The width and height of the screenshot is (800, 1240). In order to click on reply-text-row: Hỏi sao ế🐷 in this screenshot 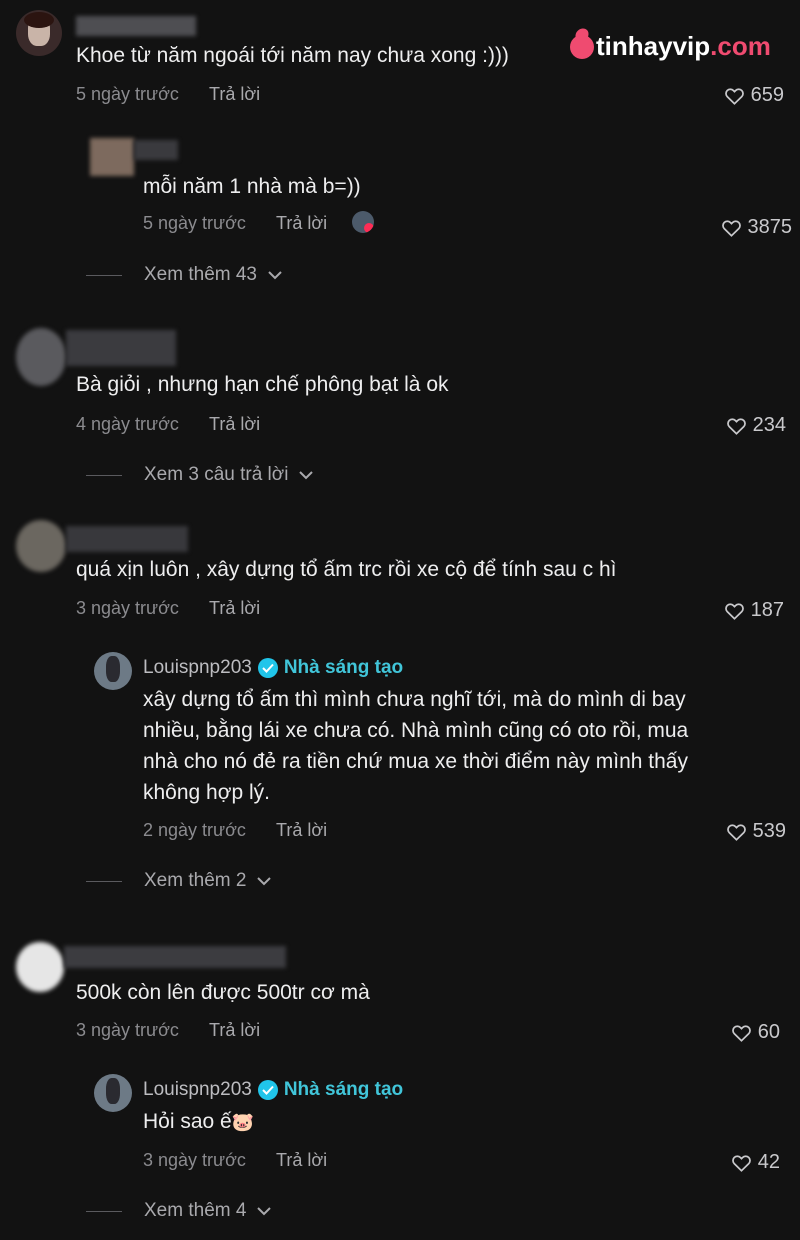, I will do `click(198, 1122)`.